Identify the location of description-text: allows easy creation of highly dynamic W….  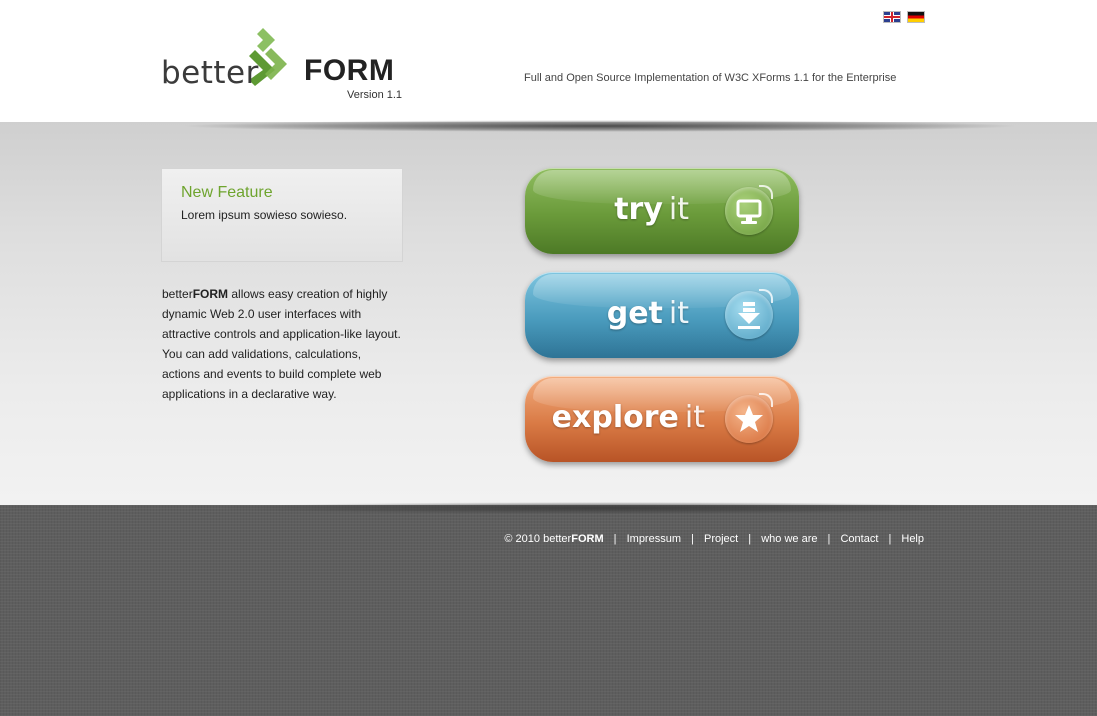
(281, 344).